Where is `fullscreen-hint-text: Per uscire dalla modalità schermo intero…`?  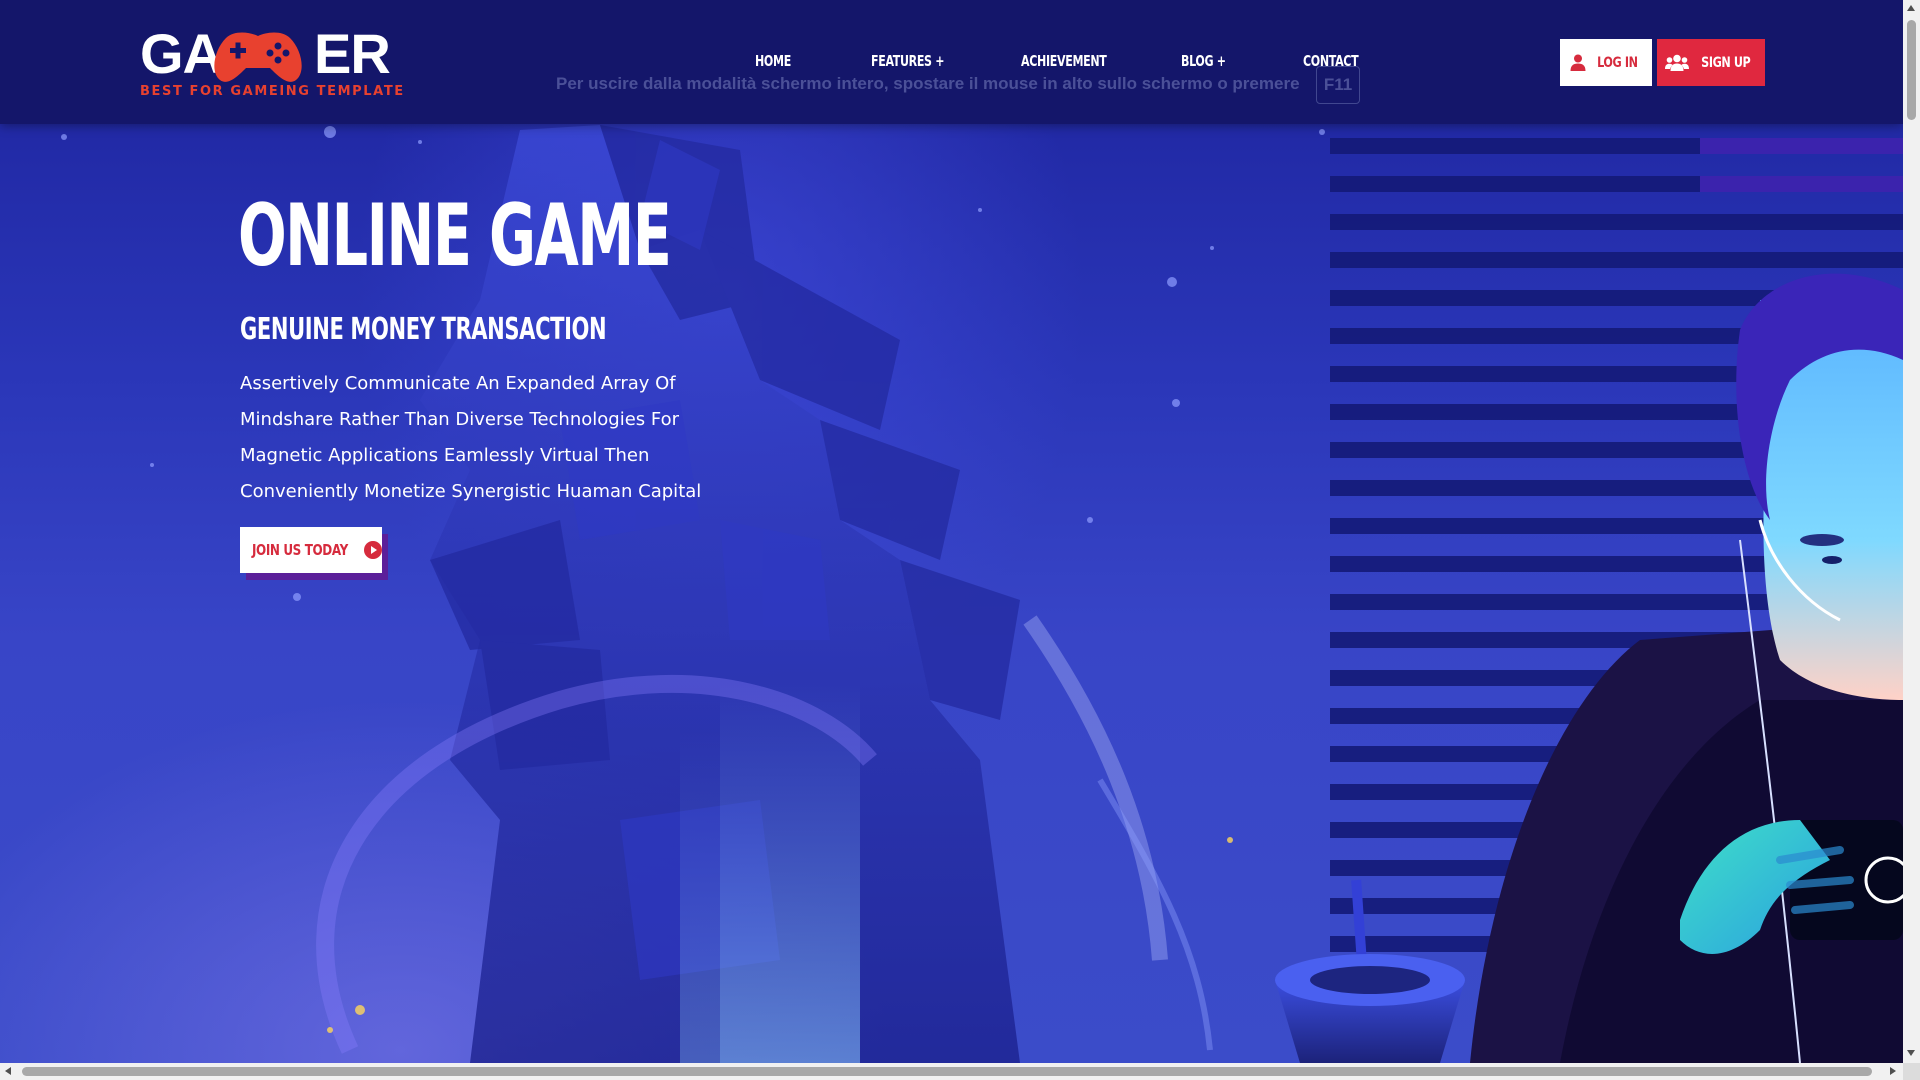 fullscreen-hint-text: Per uscire dalla modalità schermo intero… is located at coordinates (928, 83).